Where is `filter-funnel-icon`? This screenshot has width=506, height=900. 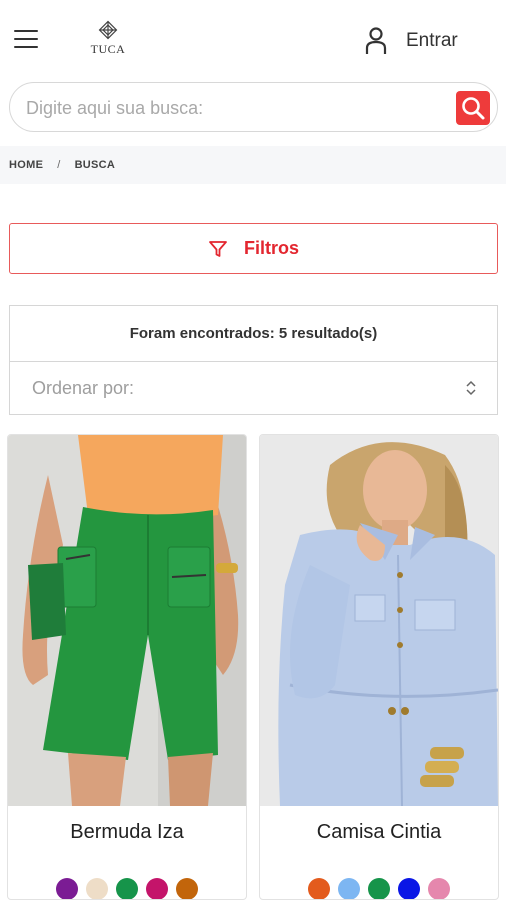 filter-funnel-icon is located at coordinates (218, 248).